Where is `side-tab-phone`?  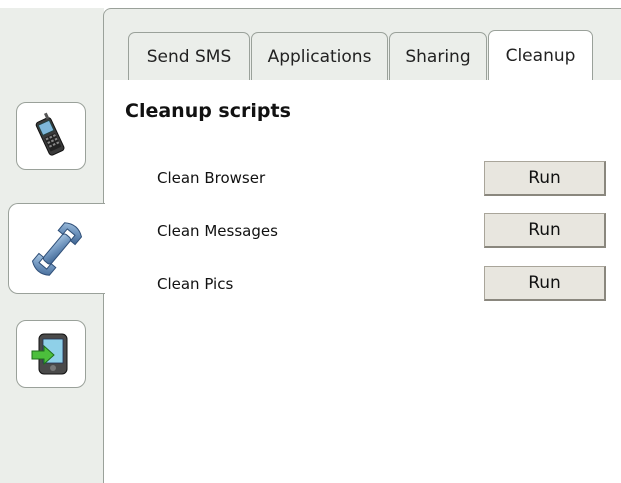 side-tab-phone is located at coordinates (51, 136).